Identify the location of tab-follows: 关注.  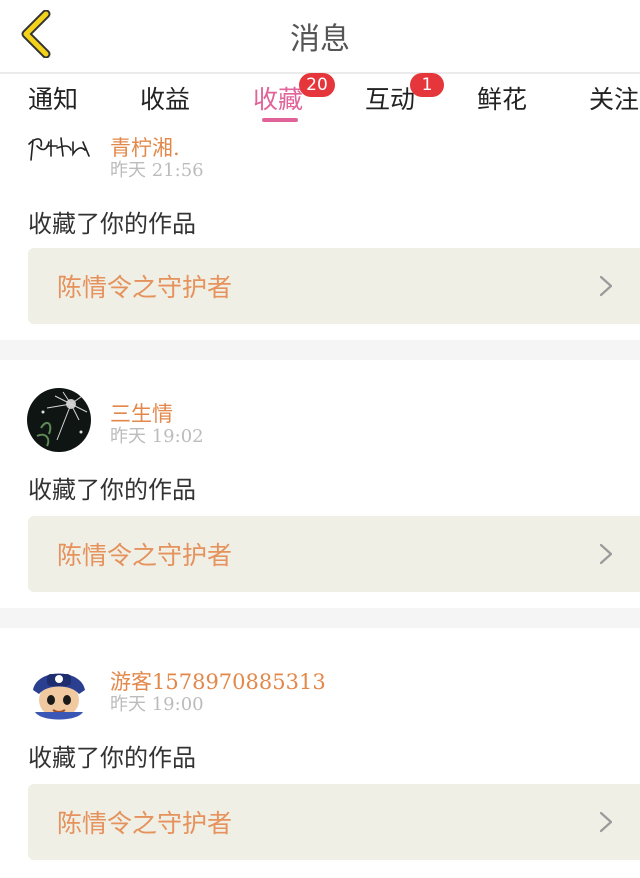
(614, 98).